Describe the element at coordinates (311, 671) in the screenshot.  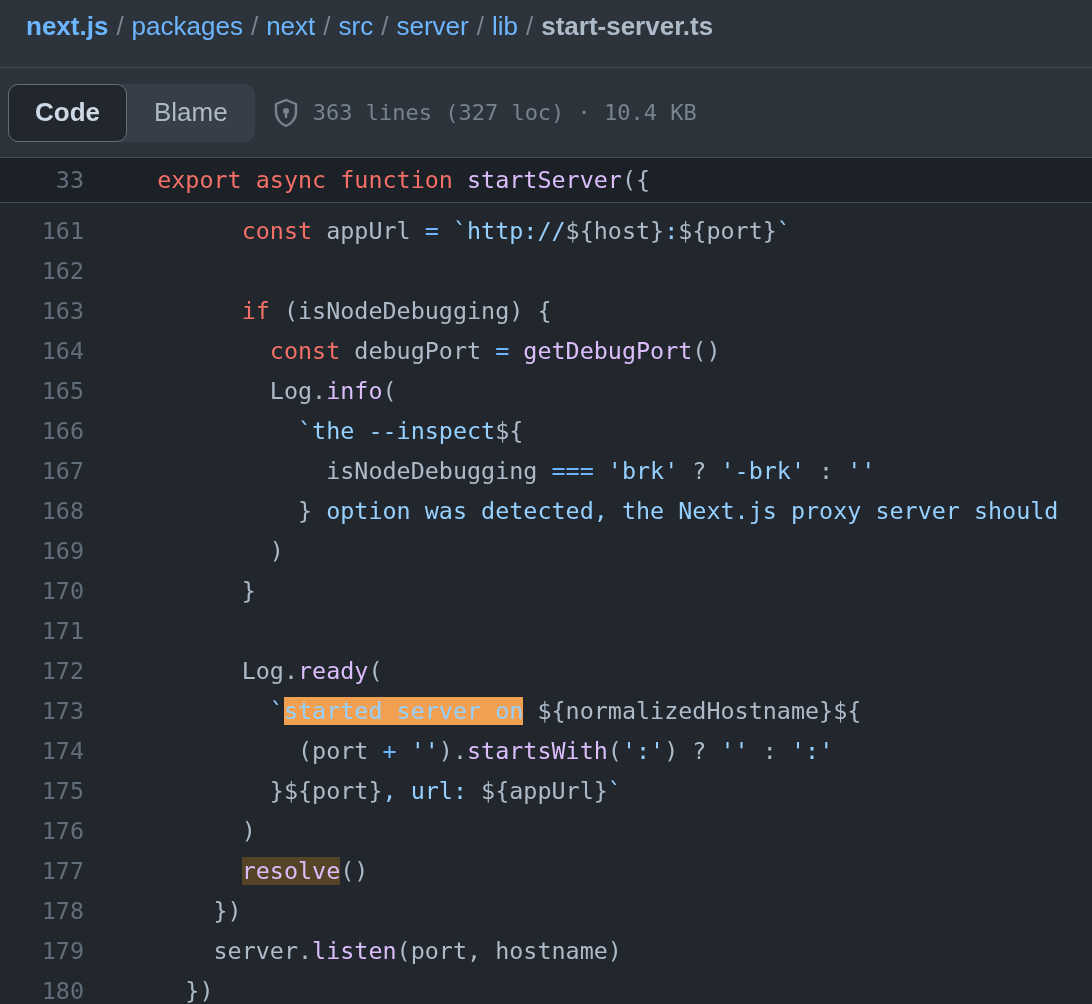
I see `code-line: Log.ready(` at that location.